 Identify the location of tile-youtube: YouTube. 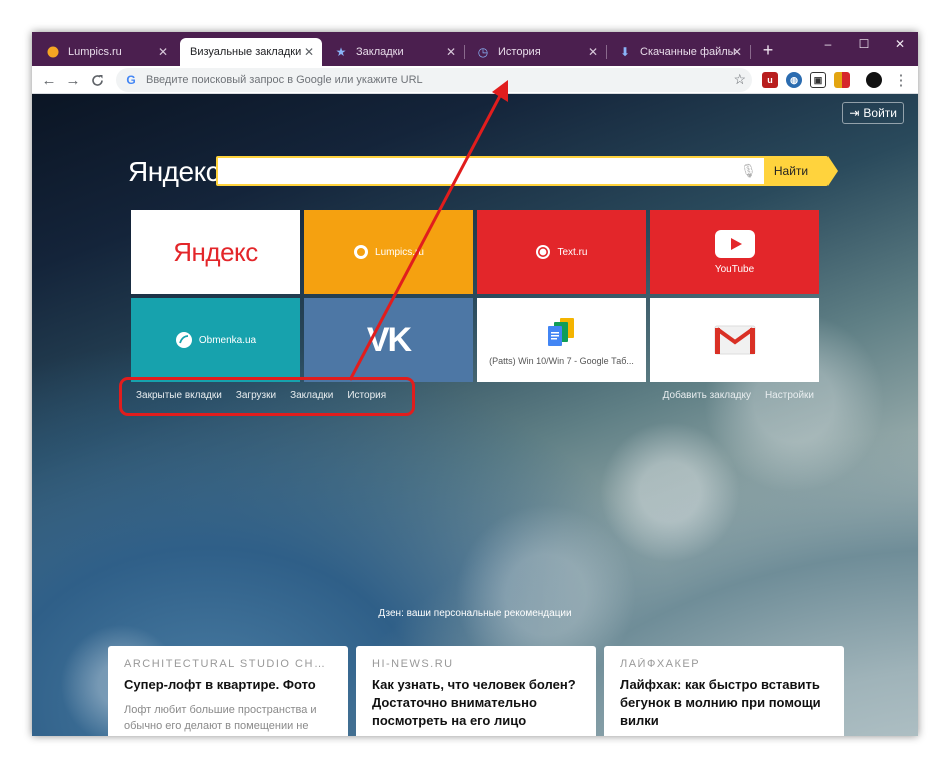
(734, 252).